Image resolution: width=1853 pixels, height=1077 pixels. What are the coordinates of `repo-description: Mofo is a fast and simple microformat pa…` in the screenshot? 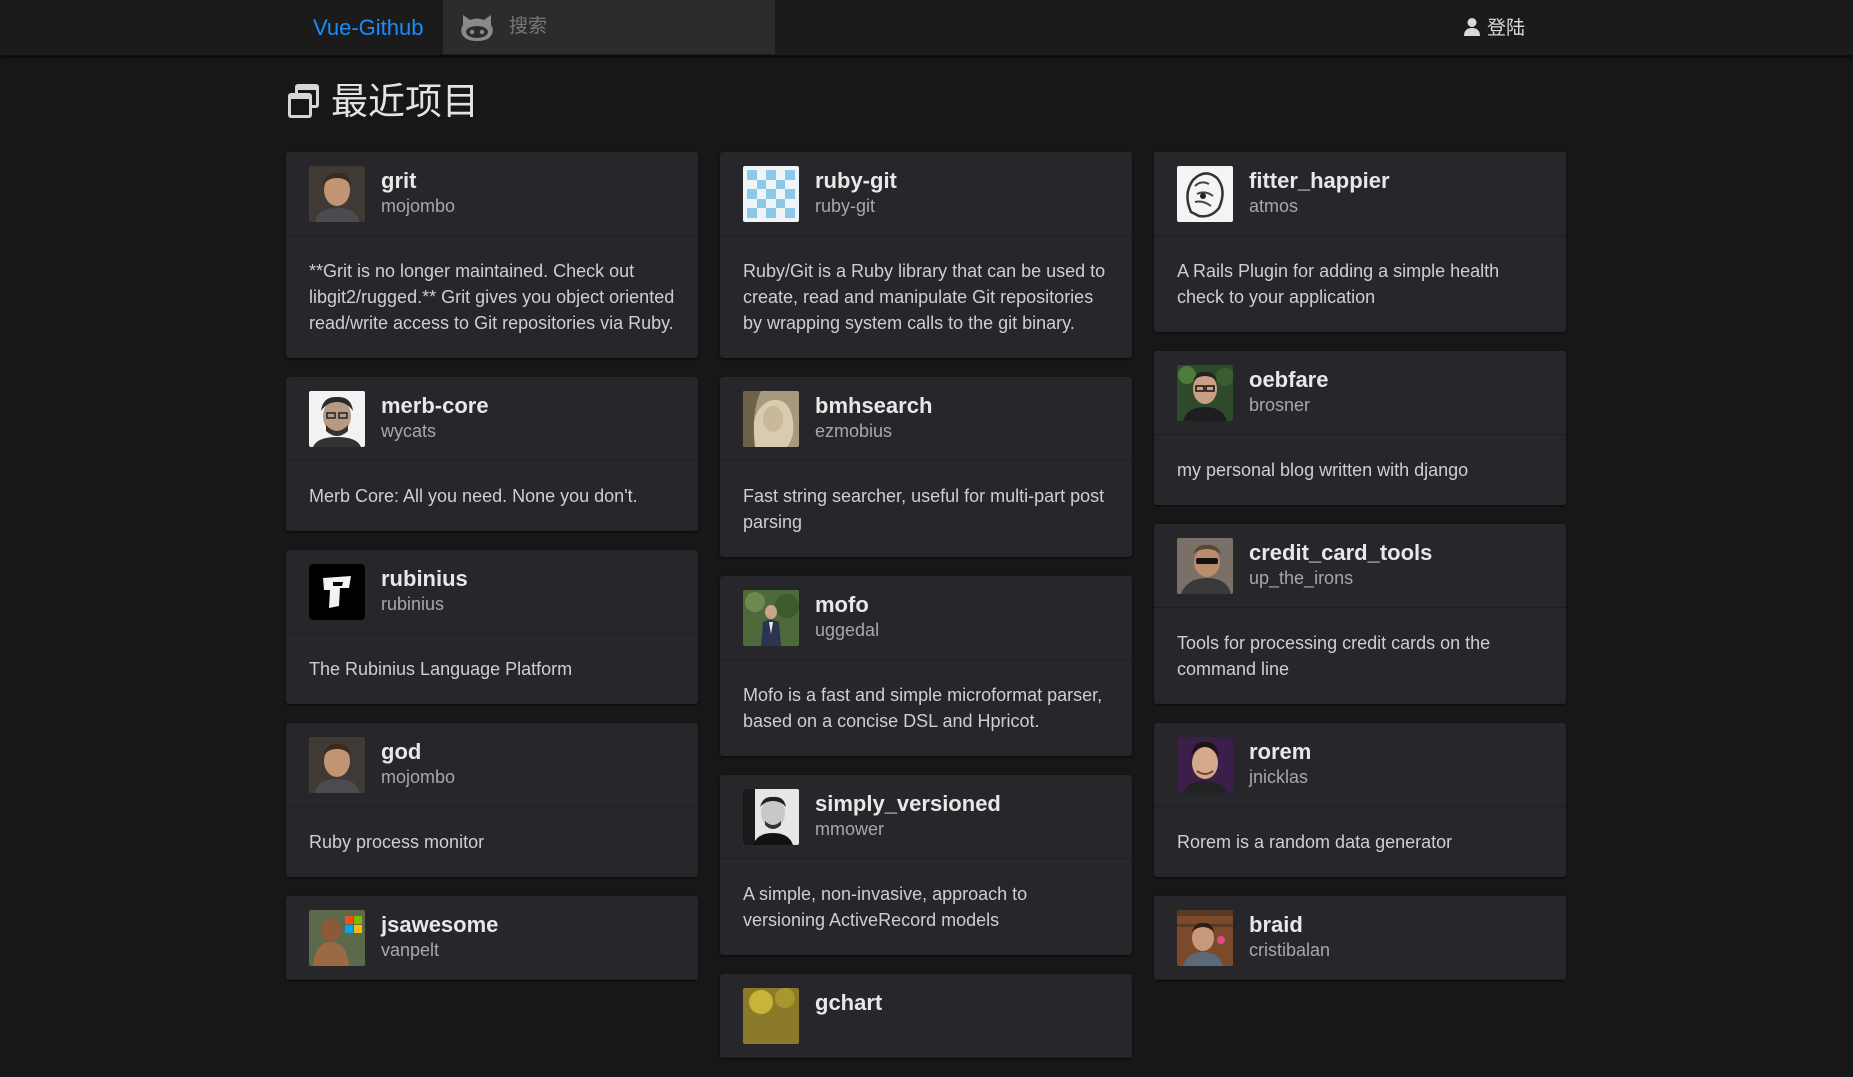 It's located at (923, 708).